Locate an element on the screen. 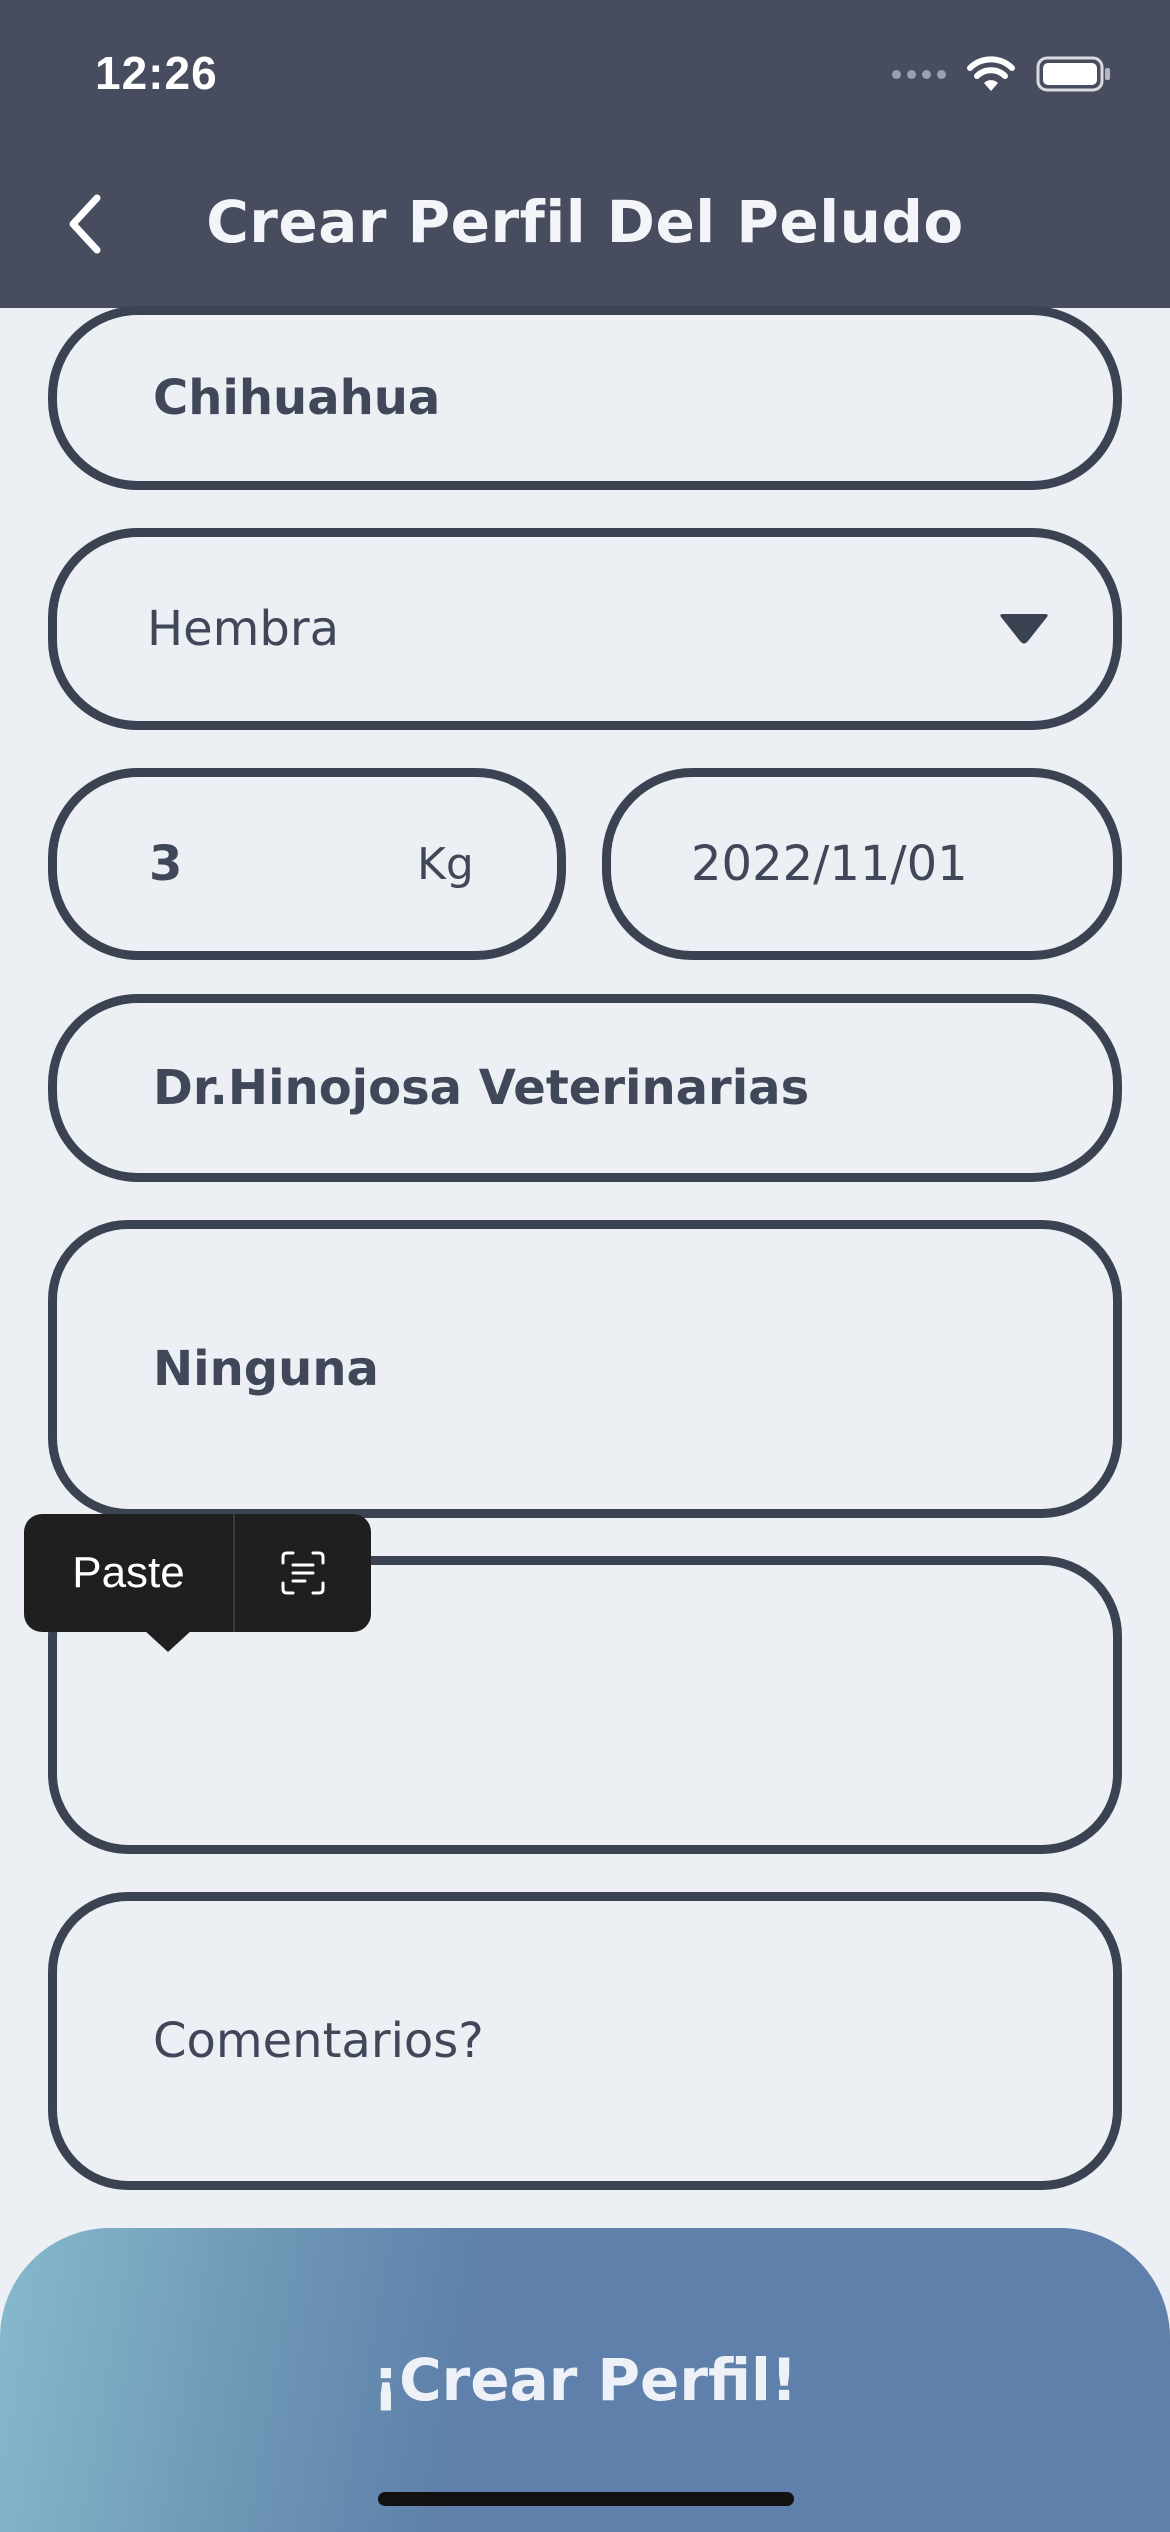  cellular-signal-icon is located at coordinates (919, 74).